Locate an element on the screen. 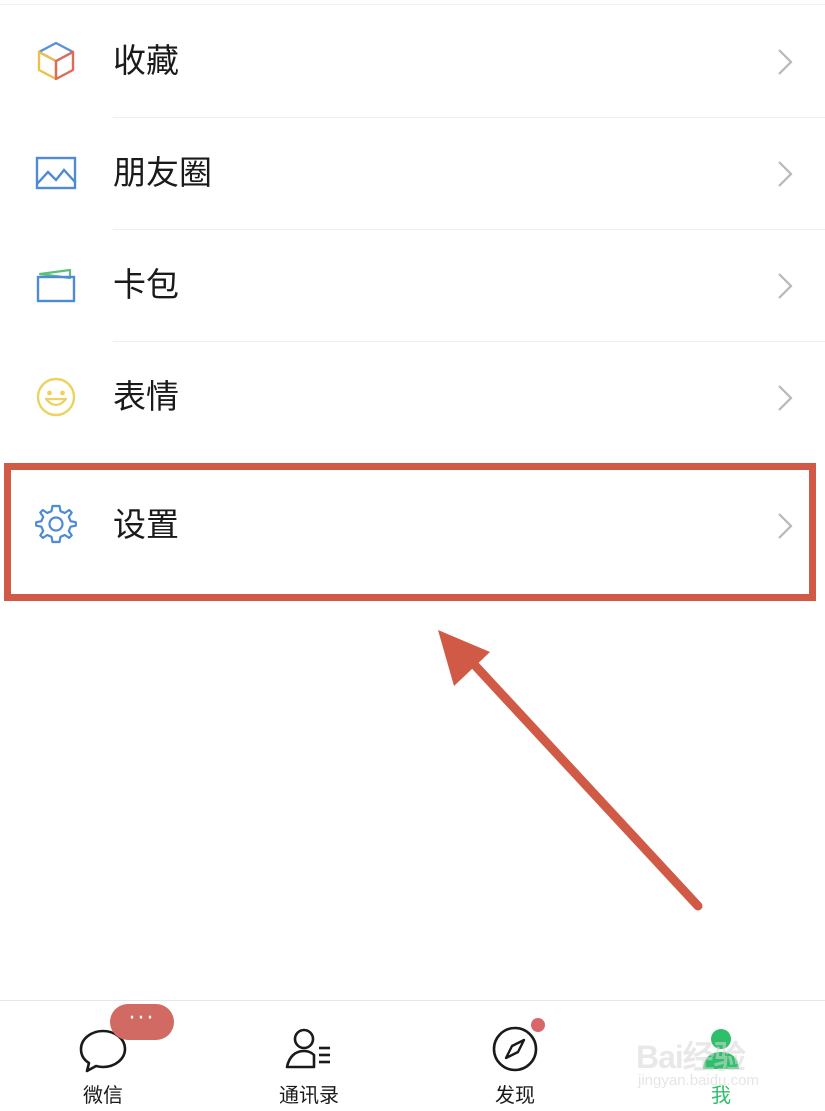  menu-item-card-wallet: 卡包 is located at coordinates (412, 286).